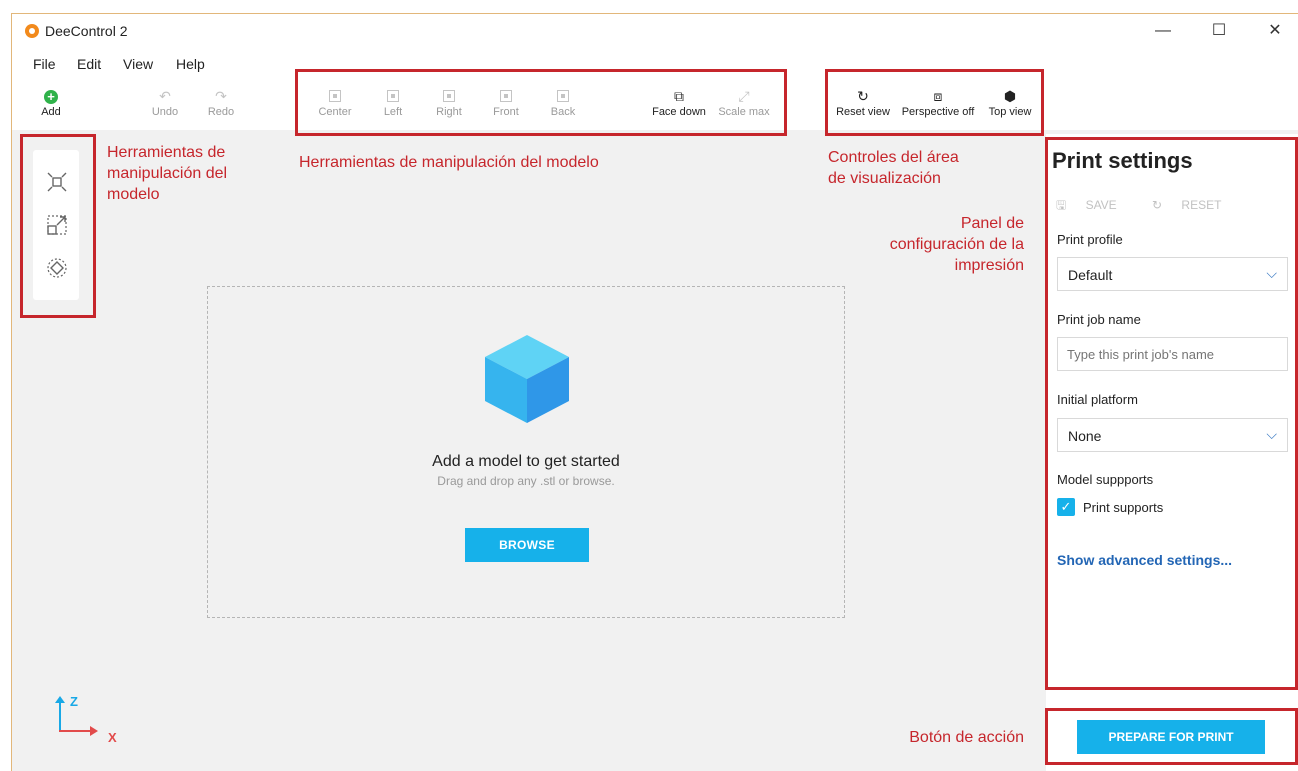 The width and height of the screenshot is (1298, 771). I want to click on annotation-print-panel-line3: impresión, so click(989, 265).